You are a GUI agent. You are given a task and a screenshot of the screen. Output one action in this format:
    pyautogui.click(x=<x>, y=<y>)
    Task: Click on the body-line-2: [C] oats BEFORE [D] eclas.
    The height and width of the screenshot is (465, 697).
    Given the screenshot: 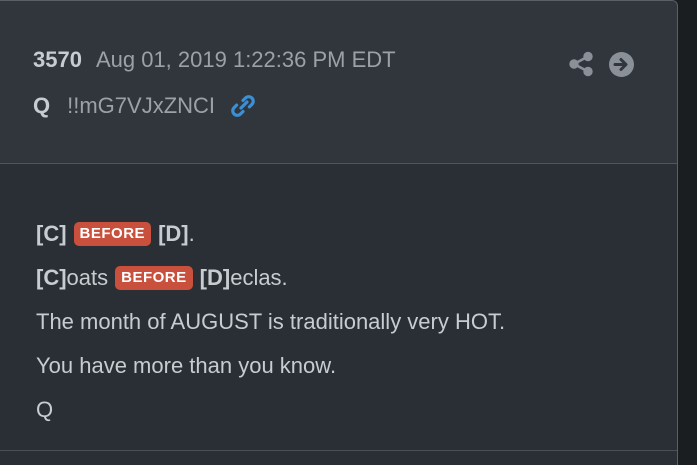 What is the action you would take?
    pyautogui.click(x=270, y=278)
    